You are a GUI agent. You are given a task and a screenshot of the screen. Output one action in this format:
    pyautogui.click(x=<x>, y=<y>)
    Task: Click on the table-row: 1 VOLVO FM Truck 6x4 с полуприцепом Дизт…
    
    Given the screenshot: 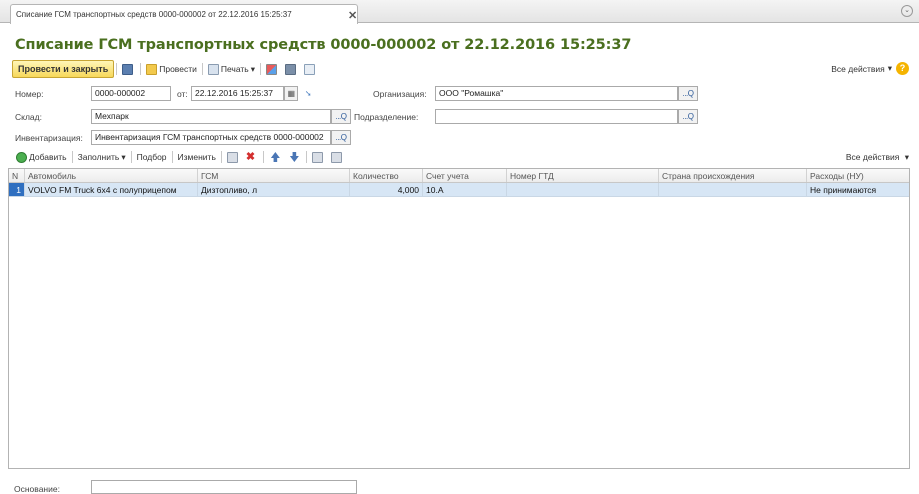 What is the action you would take?
    pyautogui.click(x=459, y=190)
    